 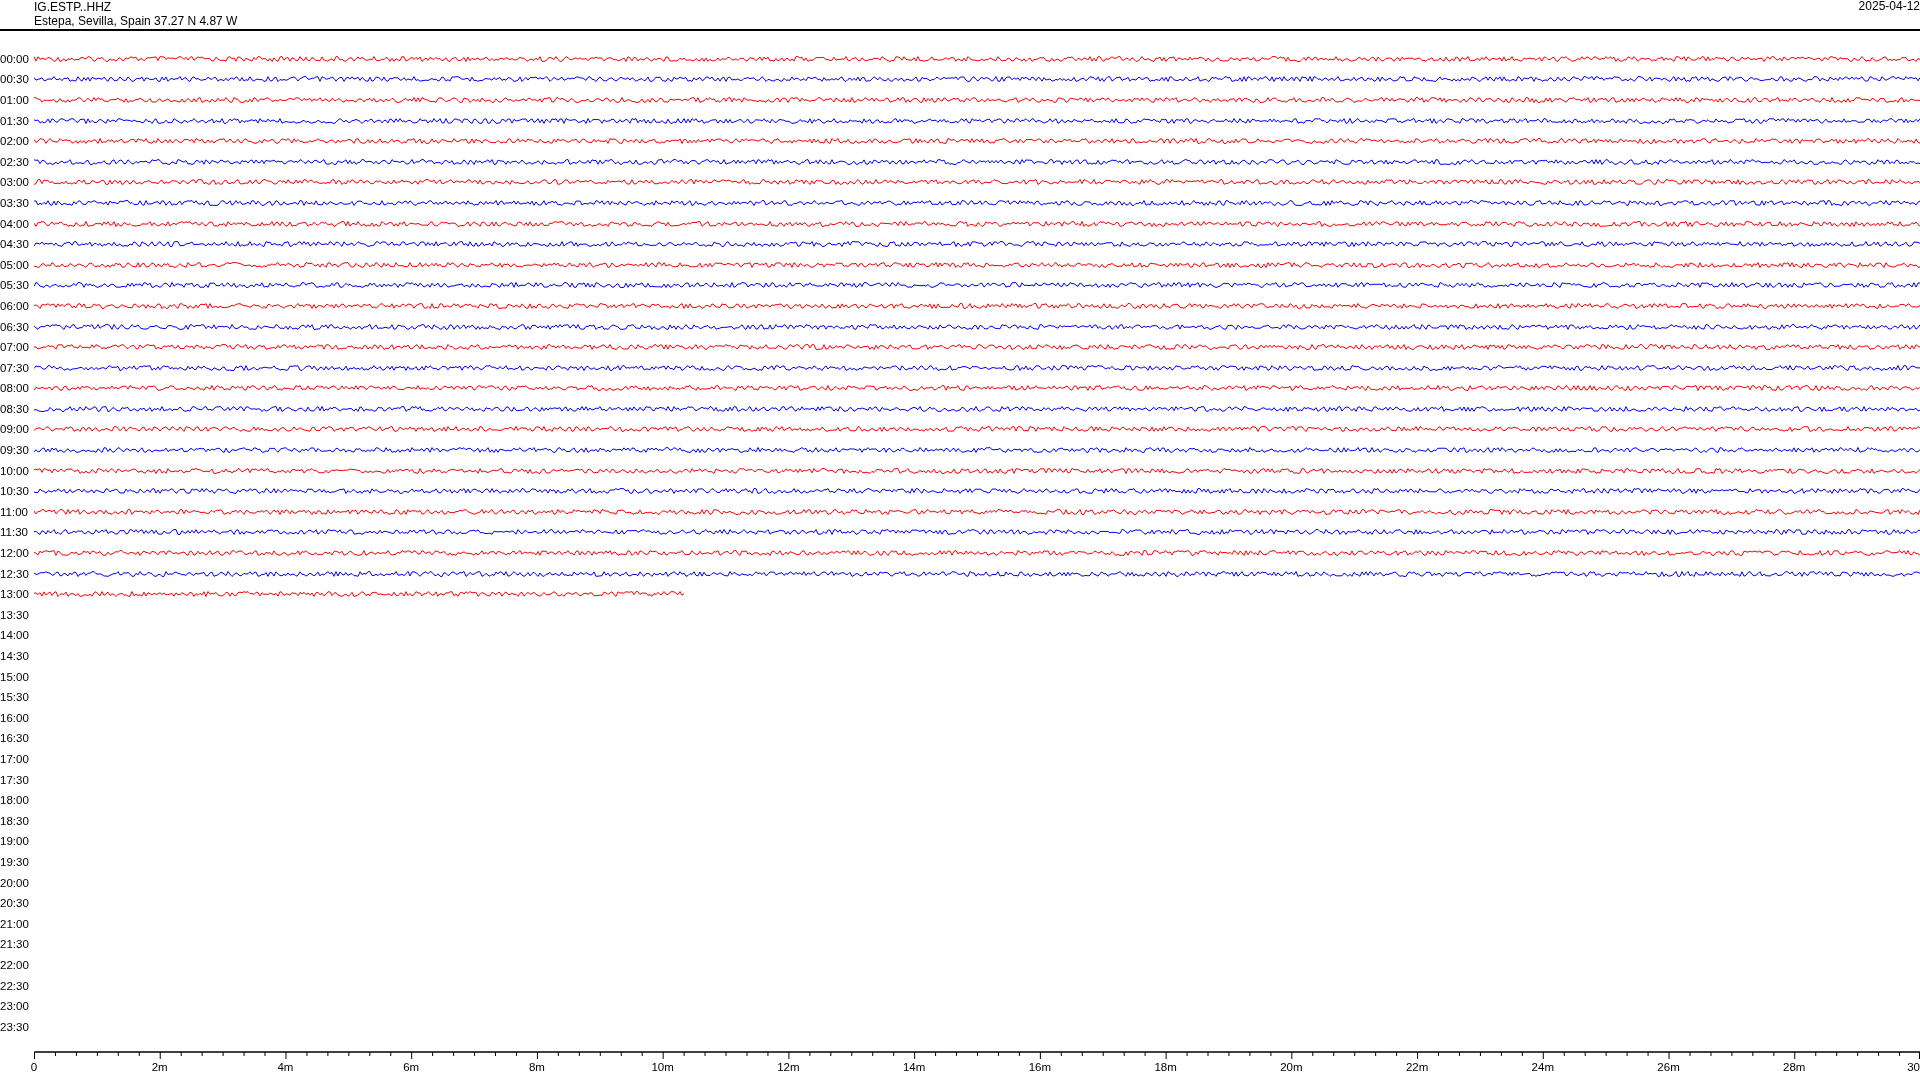 I want to click on time-label: 08:00, so click(x=15, y=388).